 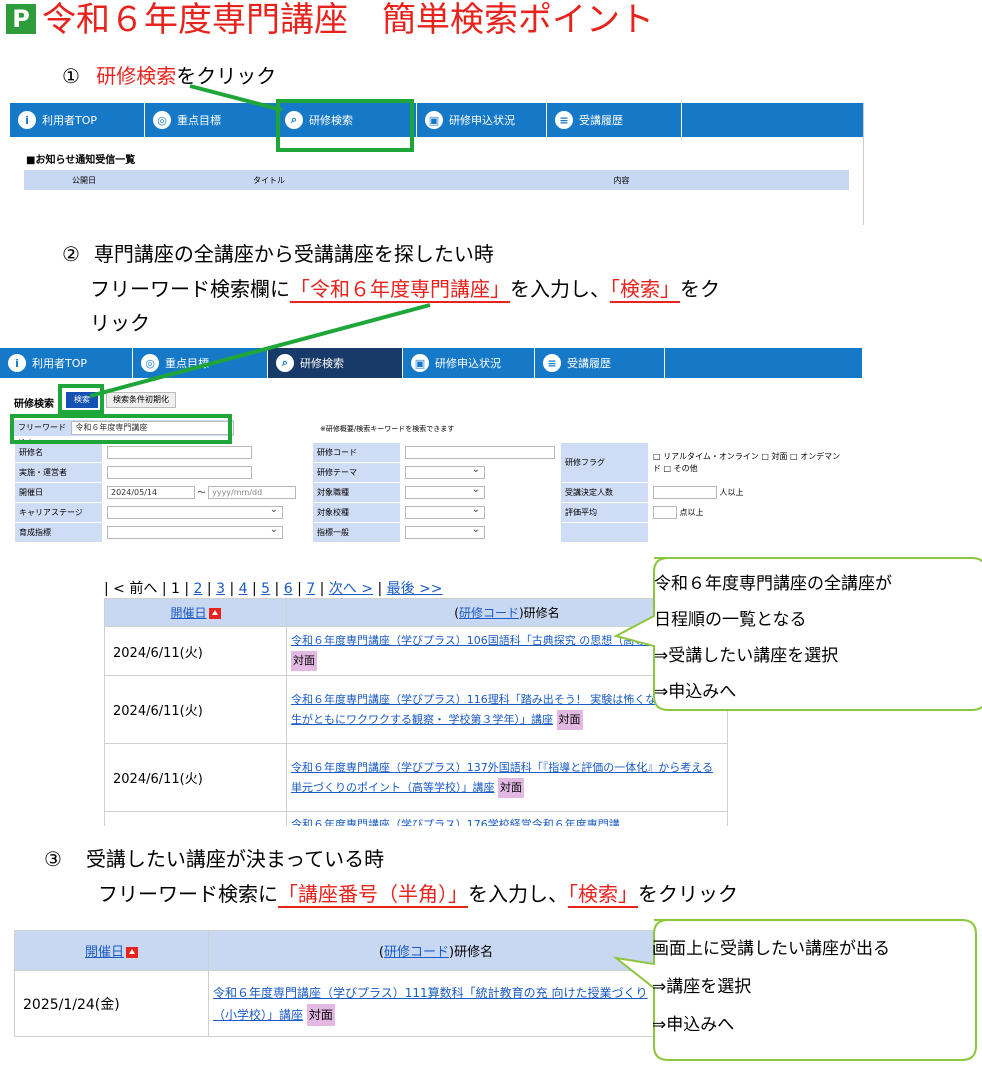 What do you see at coordinates (136, 76) in the screenshot?
I see `step1-highlight: 研修検索` at bounding box center [136, 76].